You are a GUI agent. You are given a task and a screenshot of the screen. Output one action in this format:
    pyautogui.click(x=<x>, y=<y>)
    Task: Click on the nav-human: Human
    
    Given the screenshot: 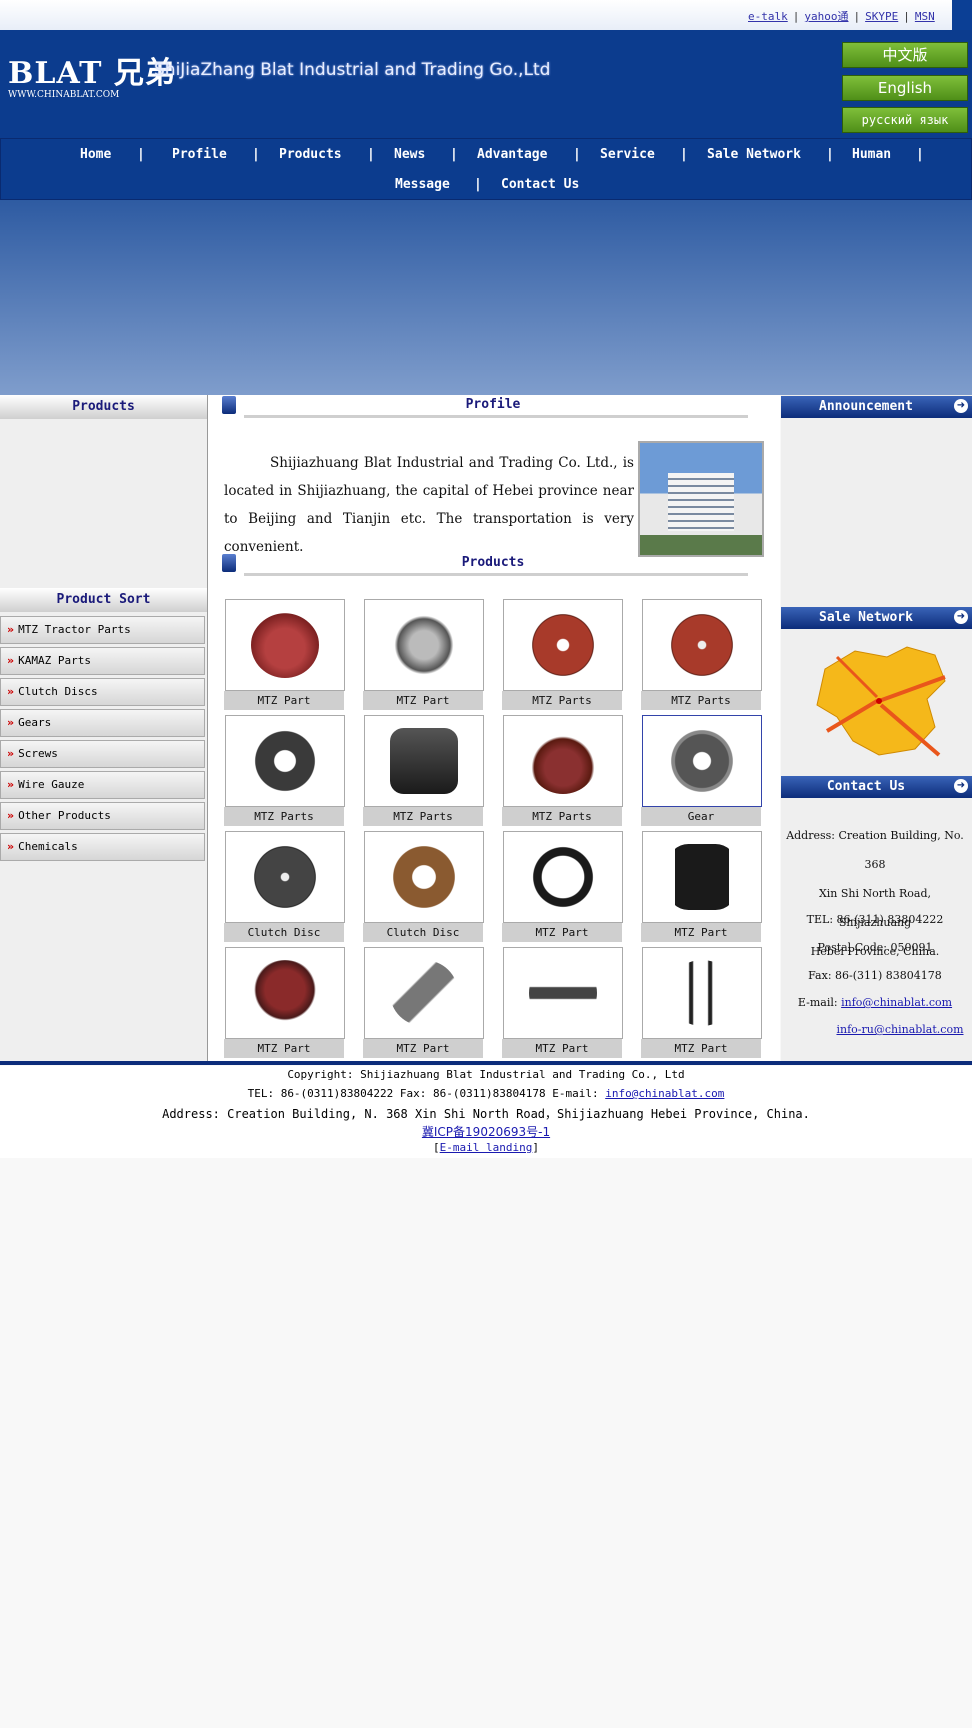 What is the action you would take?
    pyautogui.click(x=871, y=154)
    